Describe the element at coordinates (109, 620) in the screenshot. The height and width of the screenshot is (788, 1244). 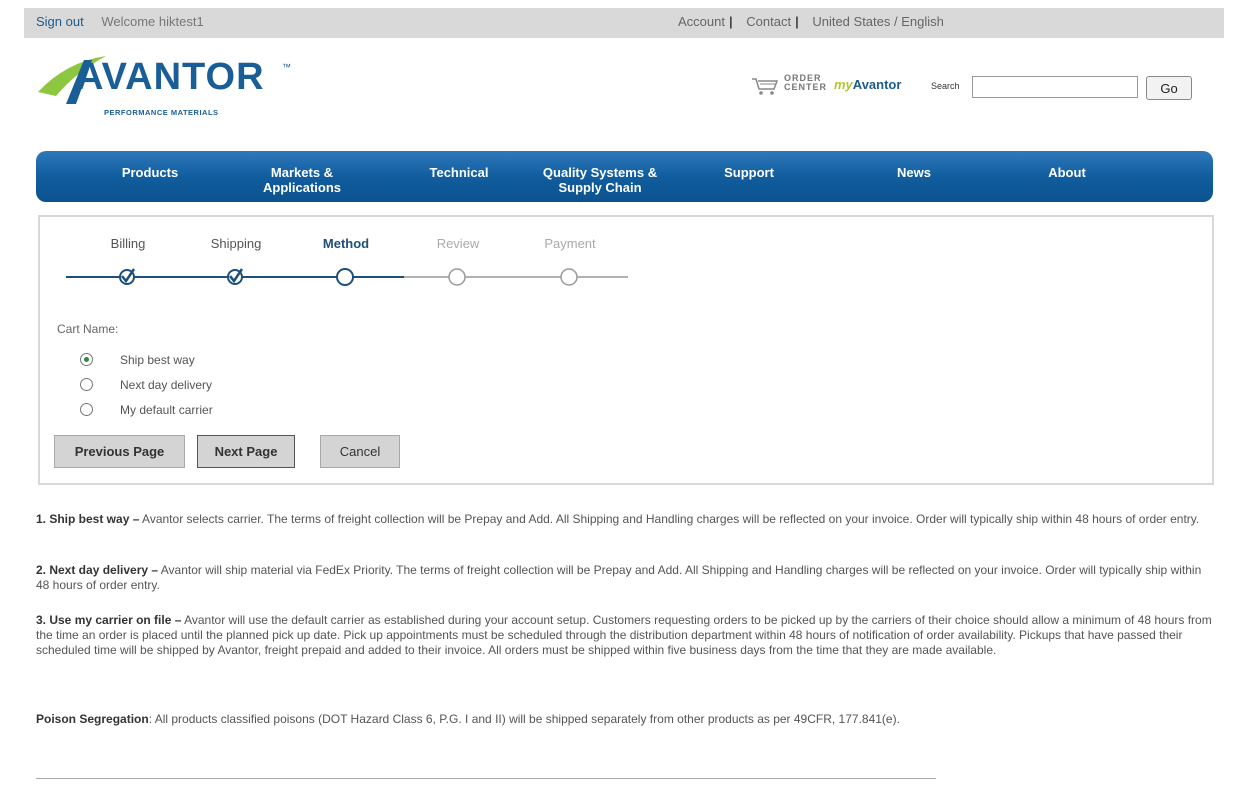
I see `info-use-my-carrier-title: 3. Use my carrier on file –` at that location.